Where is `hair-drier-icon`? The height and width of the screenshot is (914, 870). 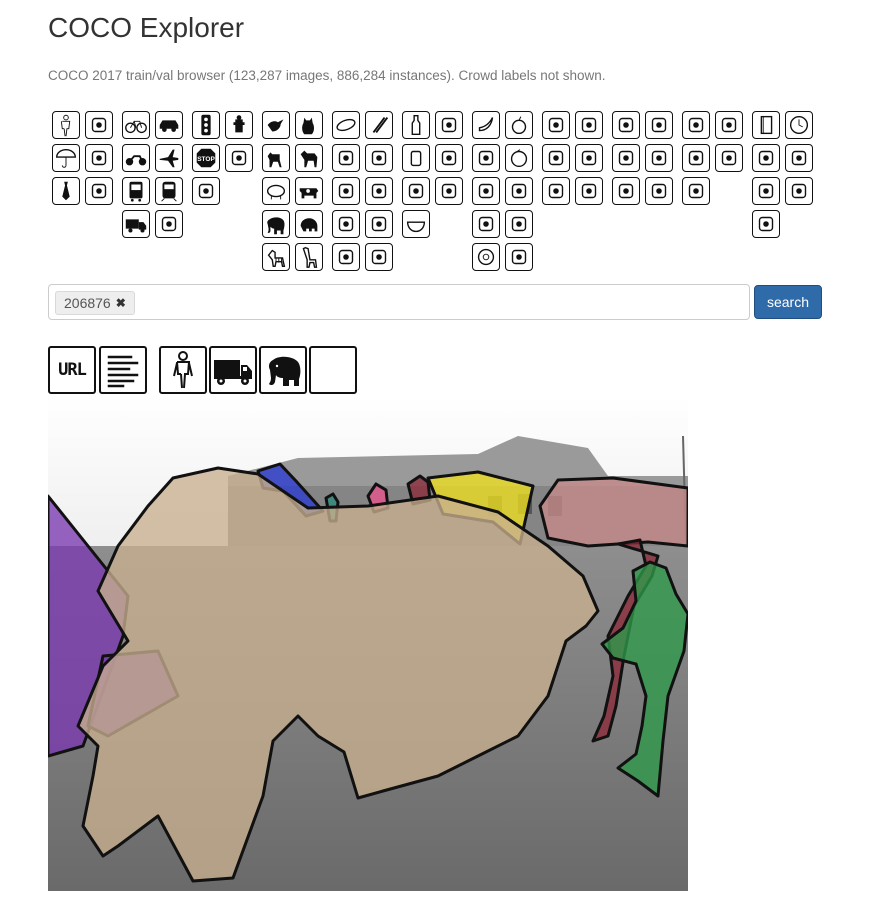
hair-drier-icon is located at coordinates (799, 191).